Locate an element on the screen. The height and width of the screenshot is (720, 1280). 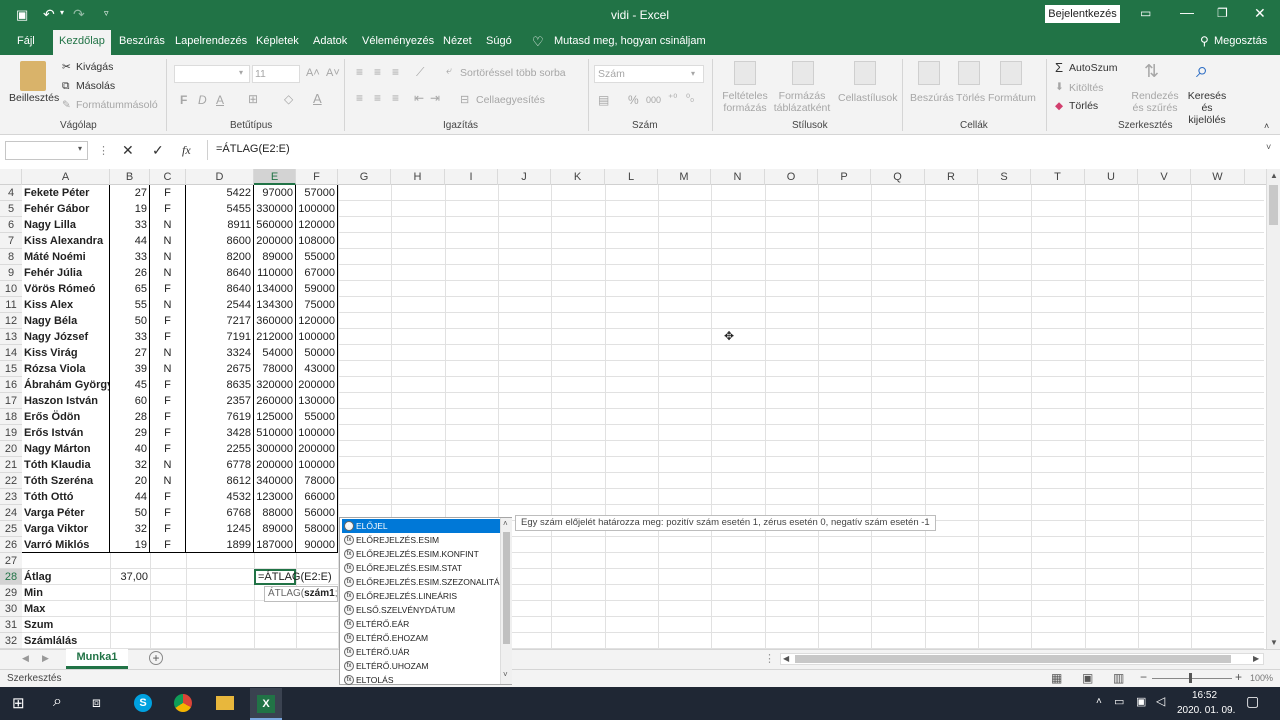
cell-f27 is located at coordinates (317, 561).